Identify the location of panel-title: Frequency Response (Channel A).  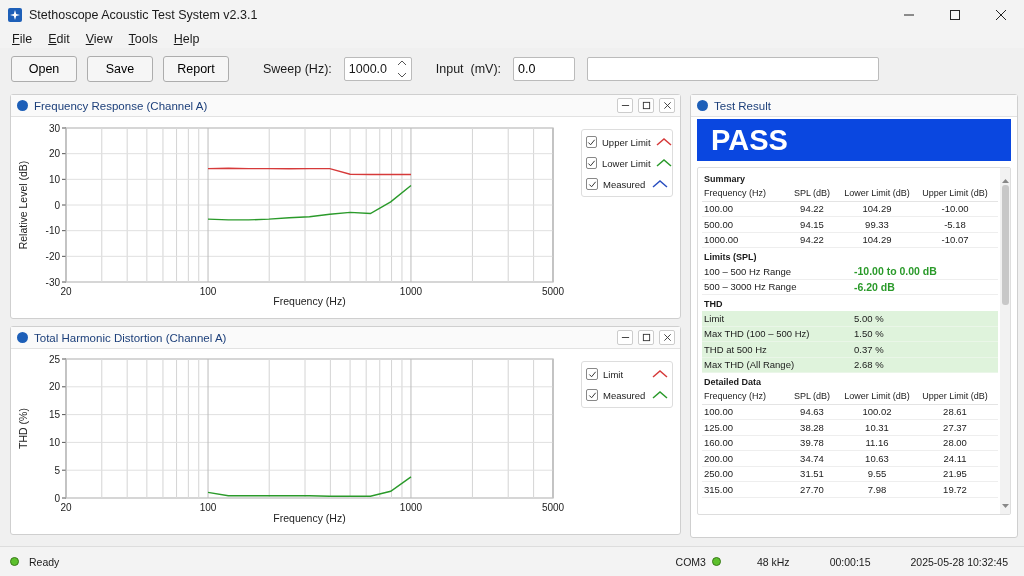
(121, 105).